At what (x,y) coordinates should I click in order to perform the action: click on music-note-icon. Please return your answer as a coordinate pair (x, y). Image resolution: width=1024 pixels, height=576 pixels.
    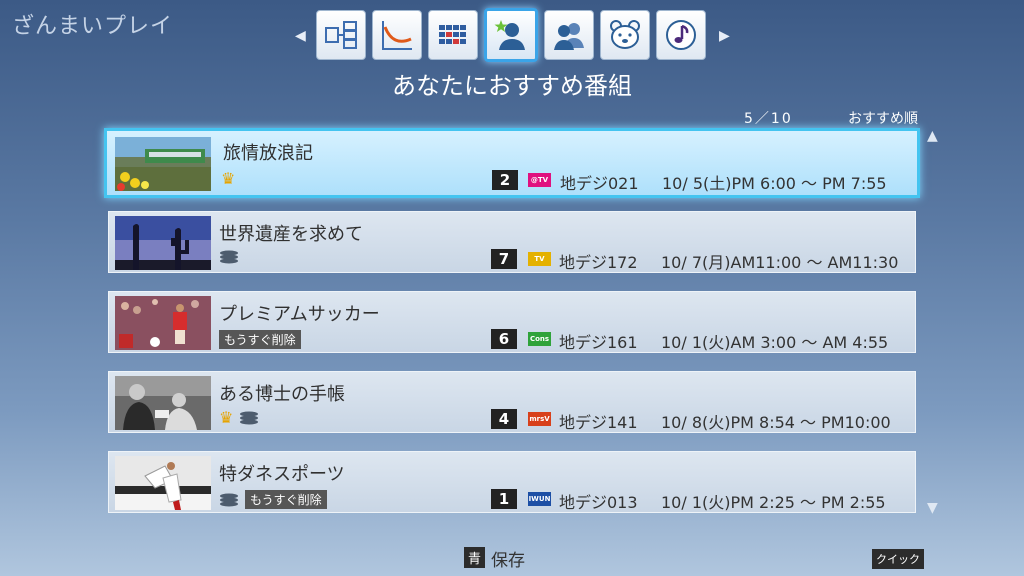
    Looking at the image, I should click on (681, 35).